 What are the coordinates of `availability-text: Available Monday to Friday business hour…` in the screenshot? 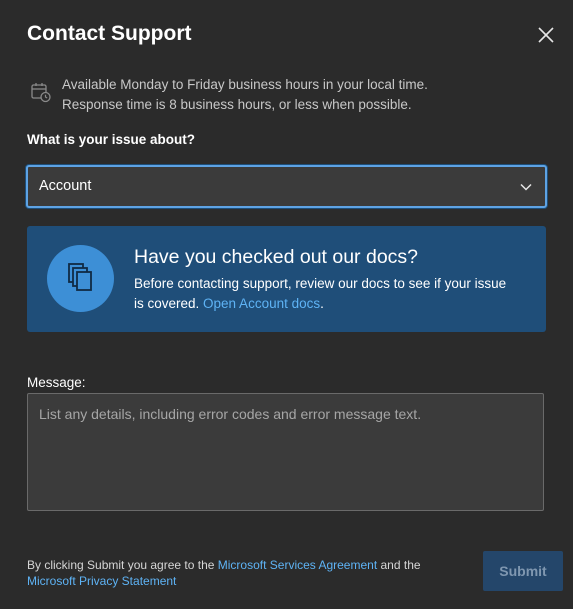 It's located at (245, 84).